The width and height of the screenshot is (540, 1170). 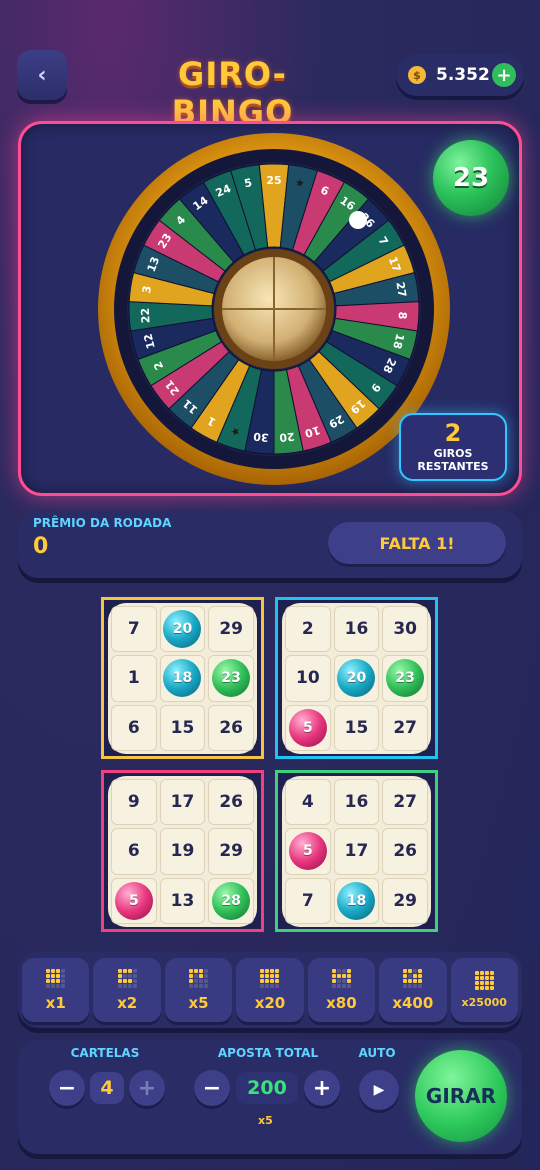 I want to click on bingo-cell: 27, so click(x=405, y=802).